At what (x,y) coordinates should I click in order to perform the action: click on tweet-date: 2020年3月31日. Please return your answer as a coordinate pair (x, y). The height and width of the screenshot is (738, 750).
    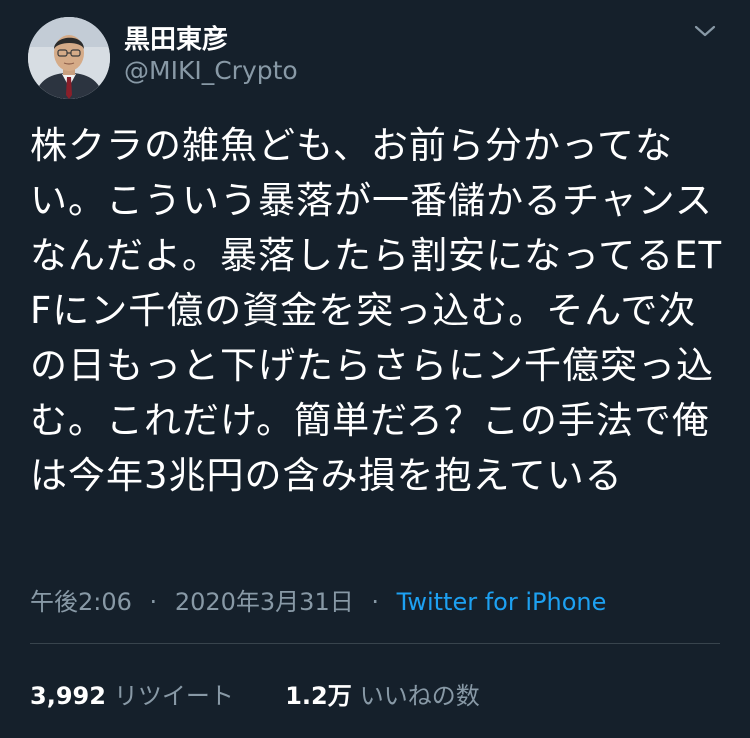
    Looking at the image, I should click on (264, 602).